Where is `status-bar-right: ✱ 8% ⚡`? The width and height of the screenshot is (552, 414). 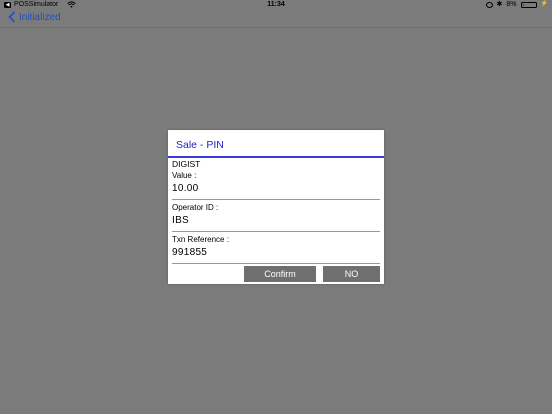 status-bar-right: ✱ 8% ⚡ is located at coordinates (516, 4).